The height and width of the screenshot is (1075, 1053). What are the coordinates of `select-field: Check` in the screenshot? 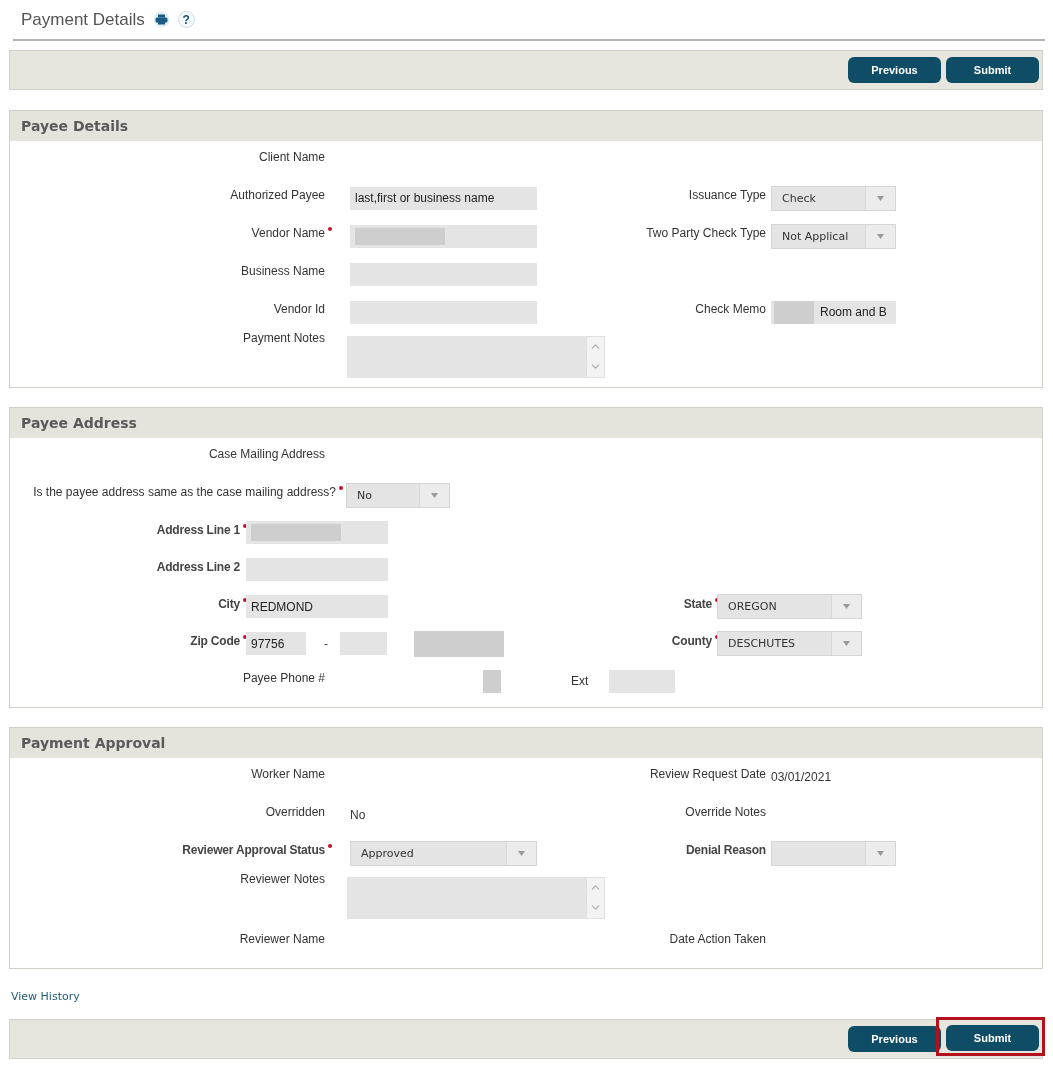 It's located at (833, 198).